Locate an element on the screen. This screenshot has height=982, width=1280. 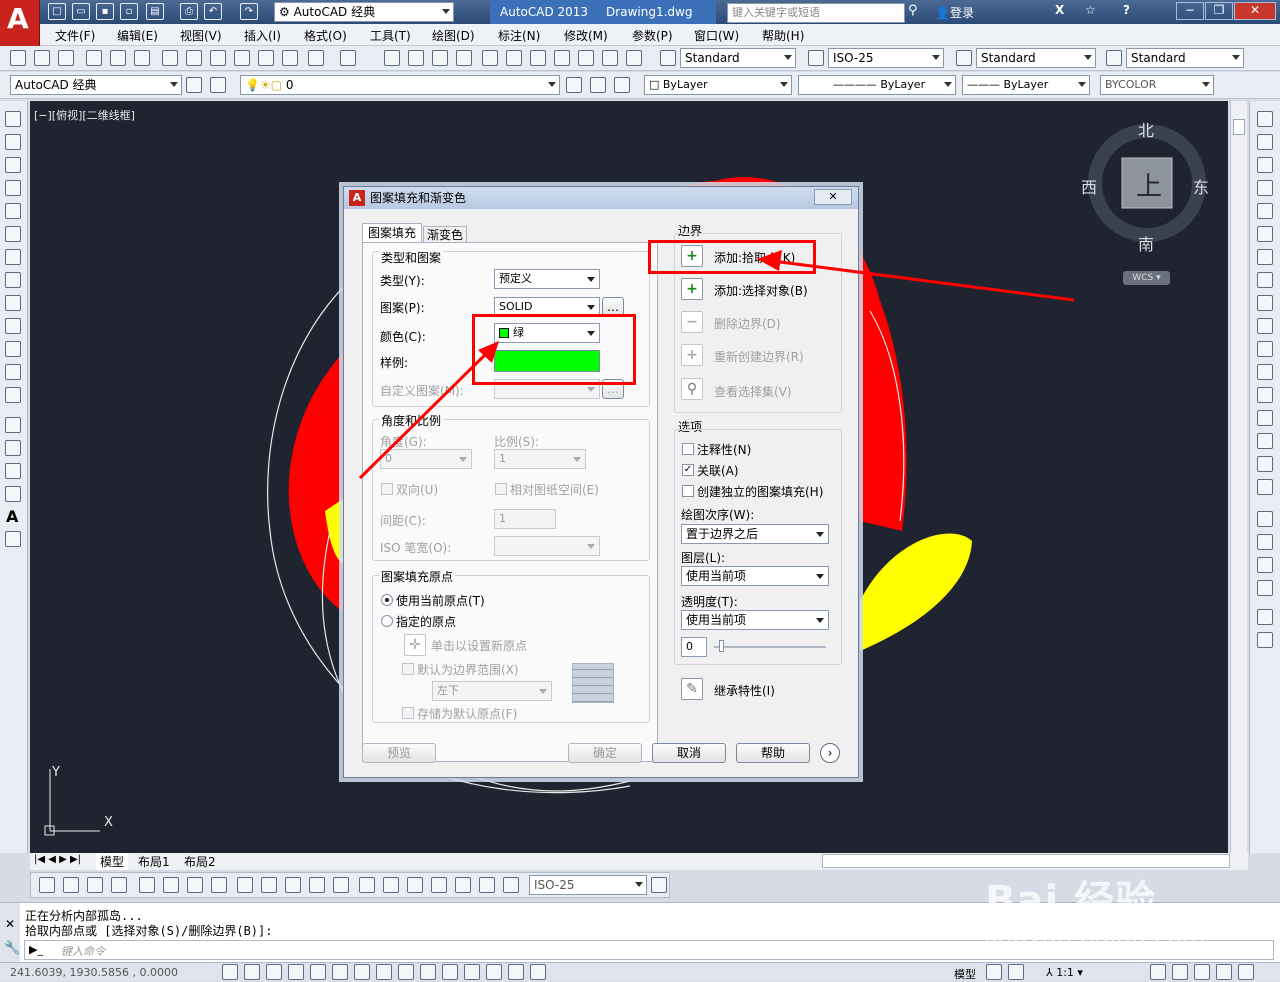
compass-east: 东 is located at coordinates (1201, 186).